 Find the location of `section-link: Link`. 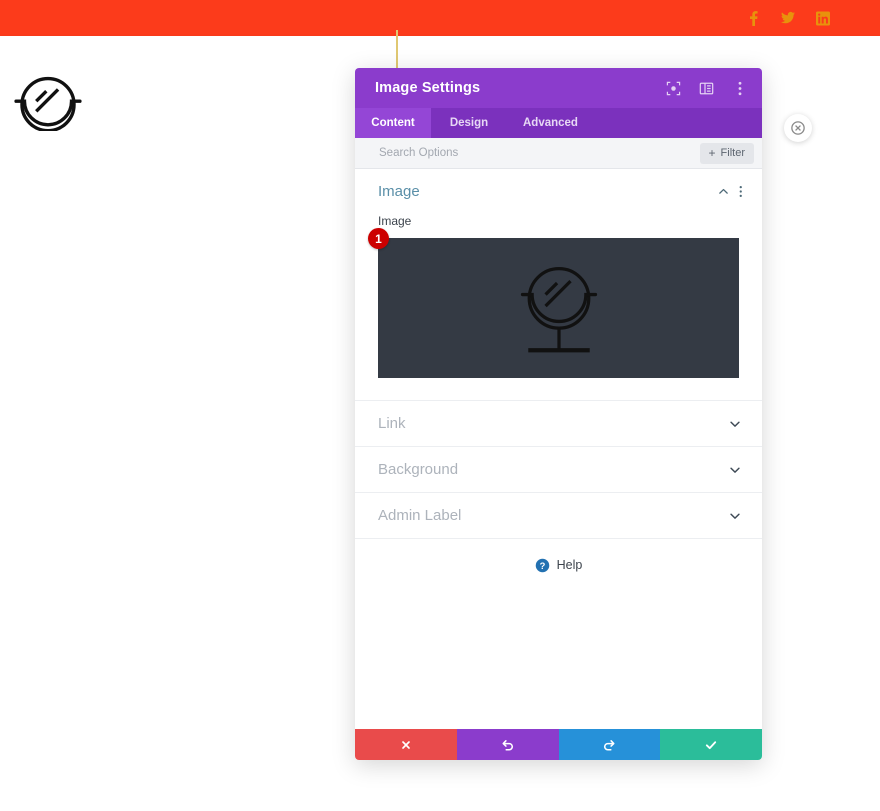

section-link: Link is located at coordinates (558, 424).